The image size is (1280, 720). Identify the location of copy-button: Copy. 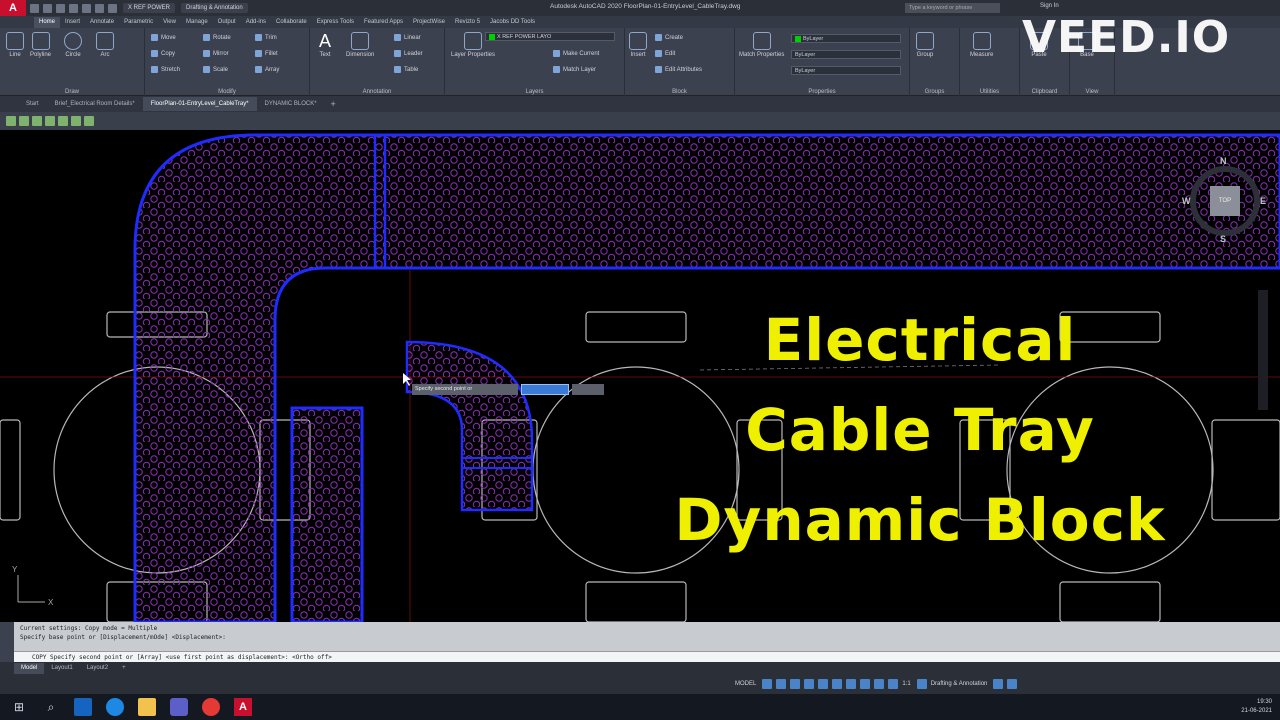
(163, 53).